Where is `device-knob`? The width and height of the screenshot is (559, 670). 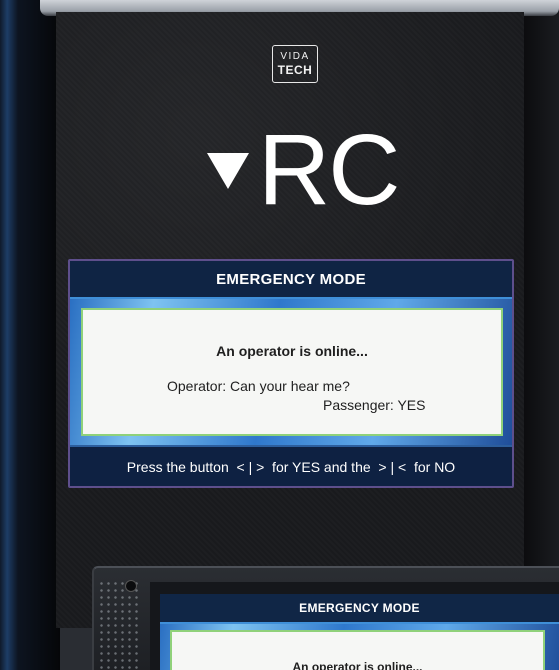 device-knob is located at coordinates (131, 586).